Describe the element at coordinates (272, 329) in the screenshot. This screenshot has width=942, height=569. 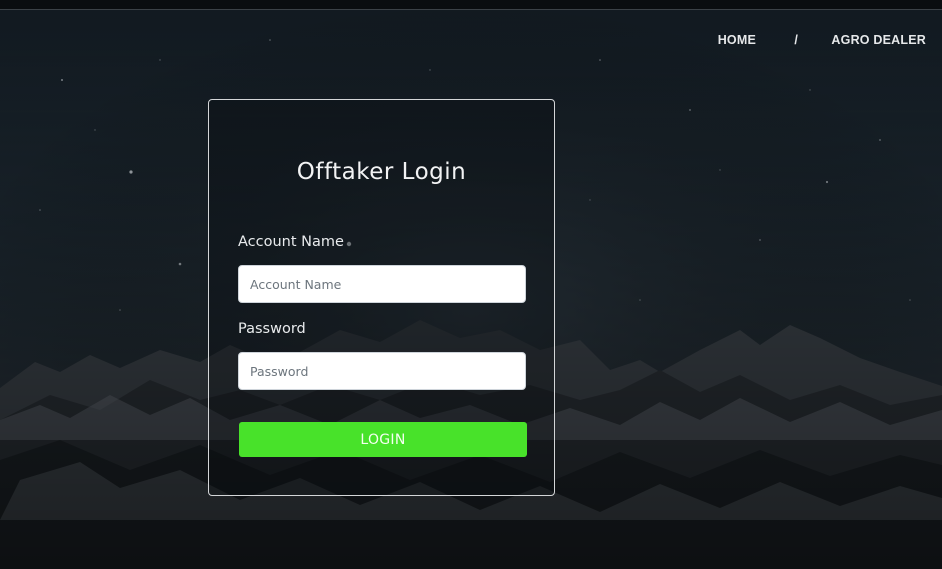
I see `password-label: Password` at that location.